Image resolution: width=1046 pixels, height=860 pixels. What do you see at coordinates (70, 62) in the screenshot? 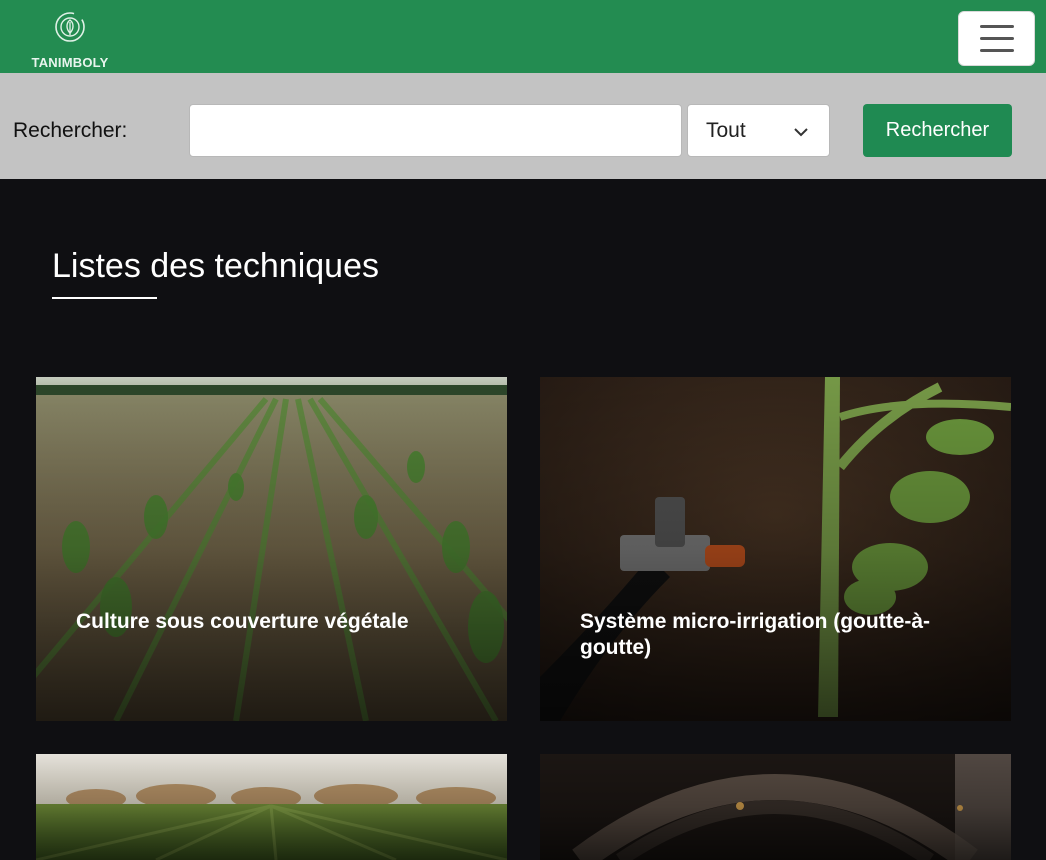
I see `brand-name: TANIMBOLY` at bounding box center [70, 62].